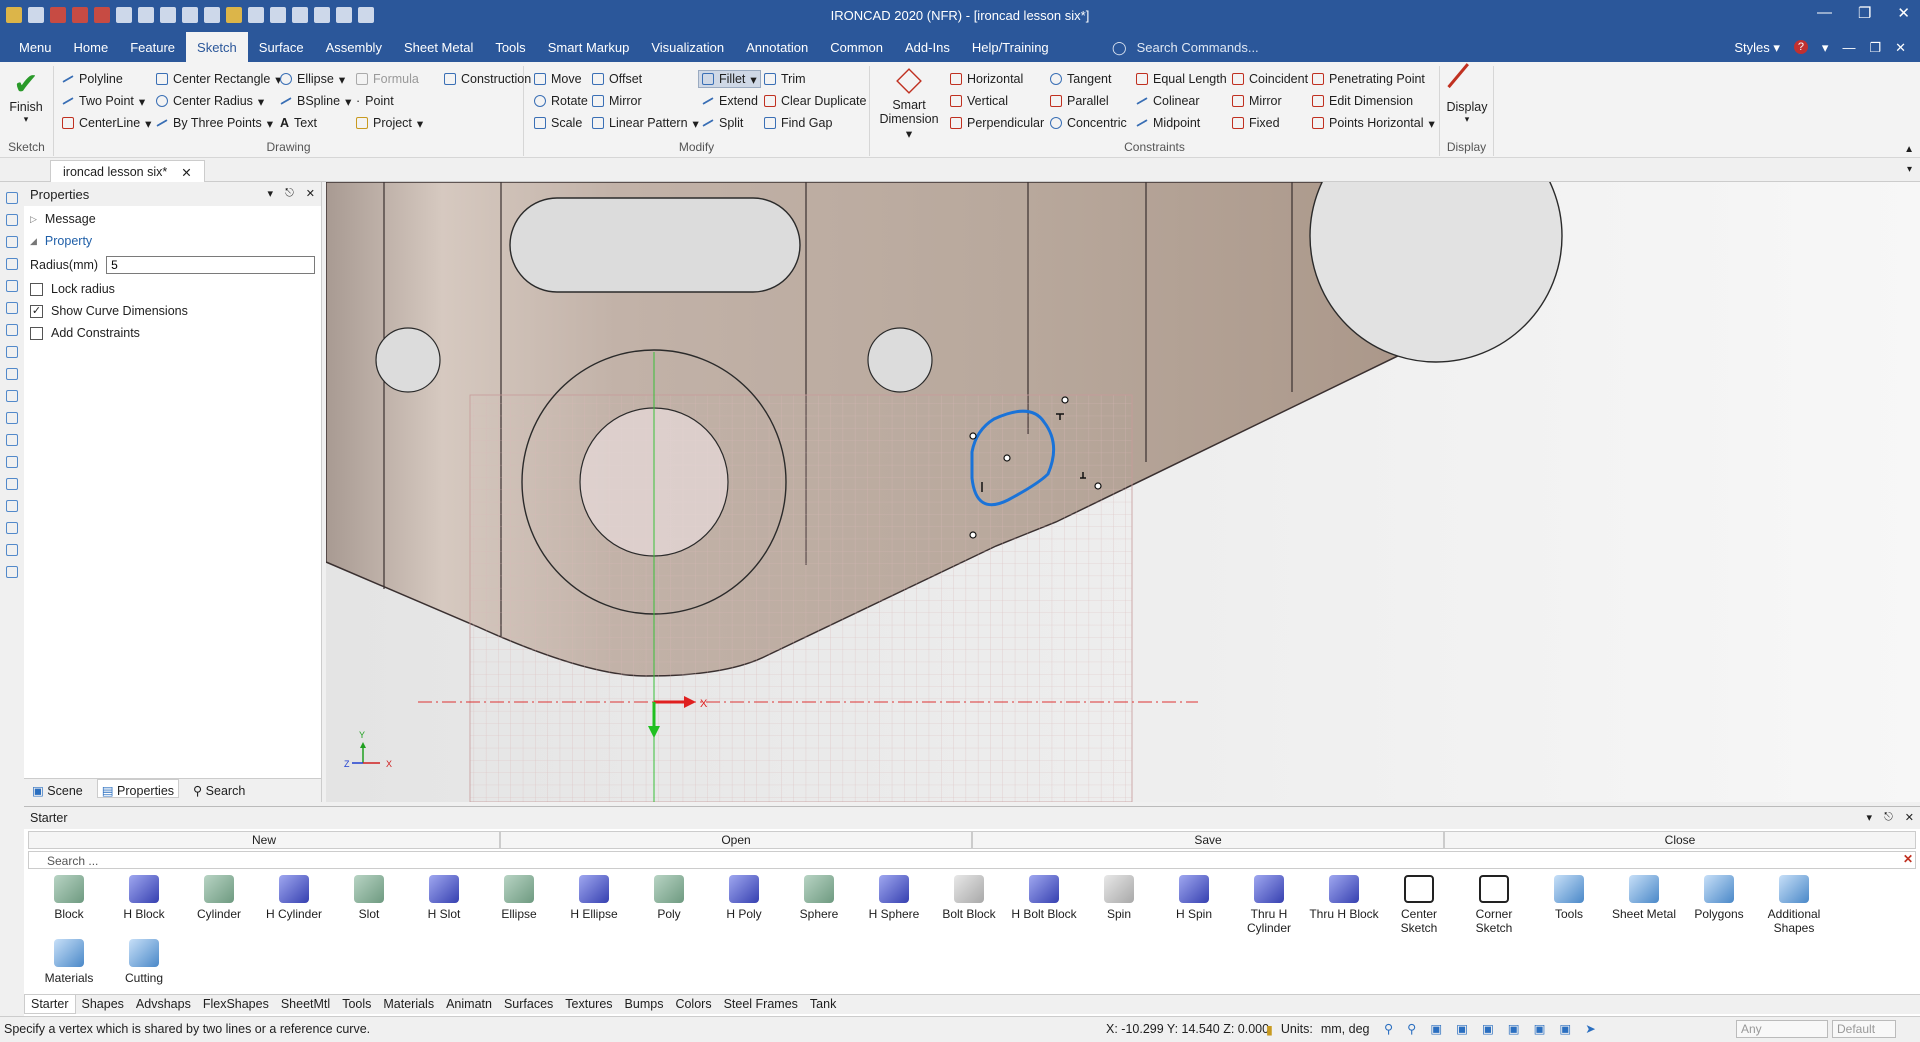  What do you see at coordinates (986, 79) in the screenshot?
I see `horizontal-button: Horizontal` at bounding box center [986, 79].